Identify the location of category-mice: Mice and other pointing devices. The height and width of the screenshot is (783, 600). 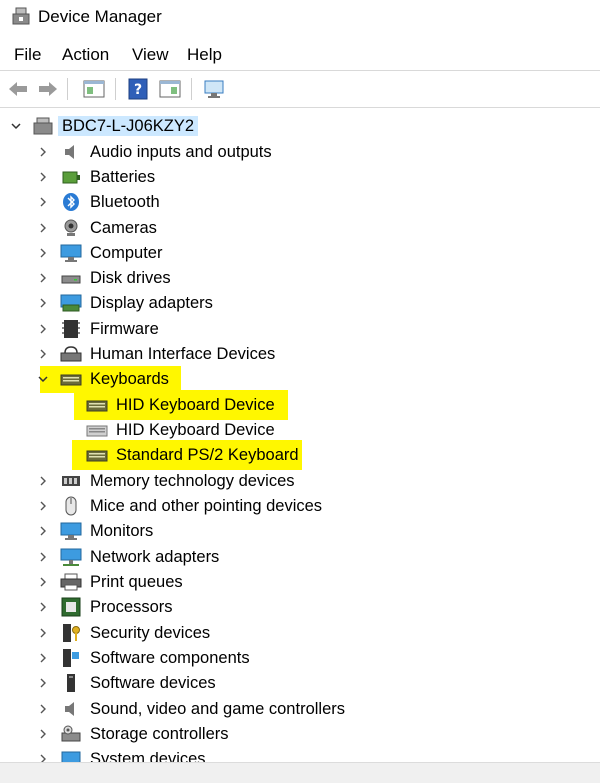
(300, 506).